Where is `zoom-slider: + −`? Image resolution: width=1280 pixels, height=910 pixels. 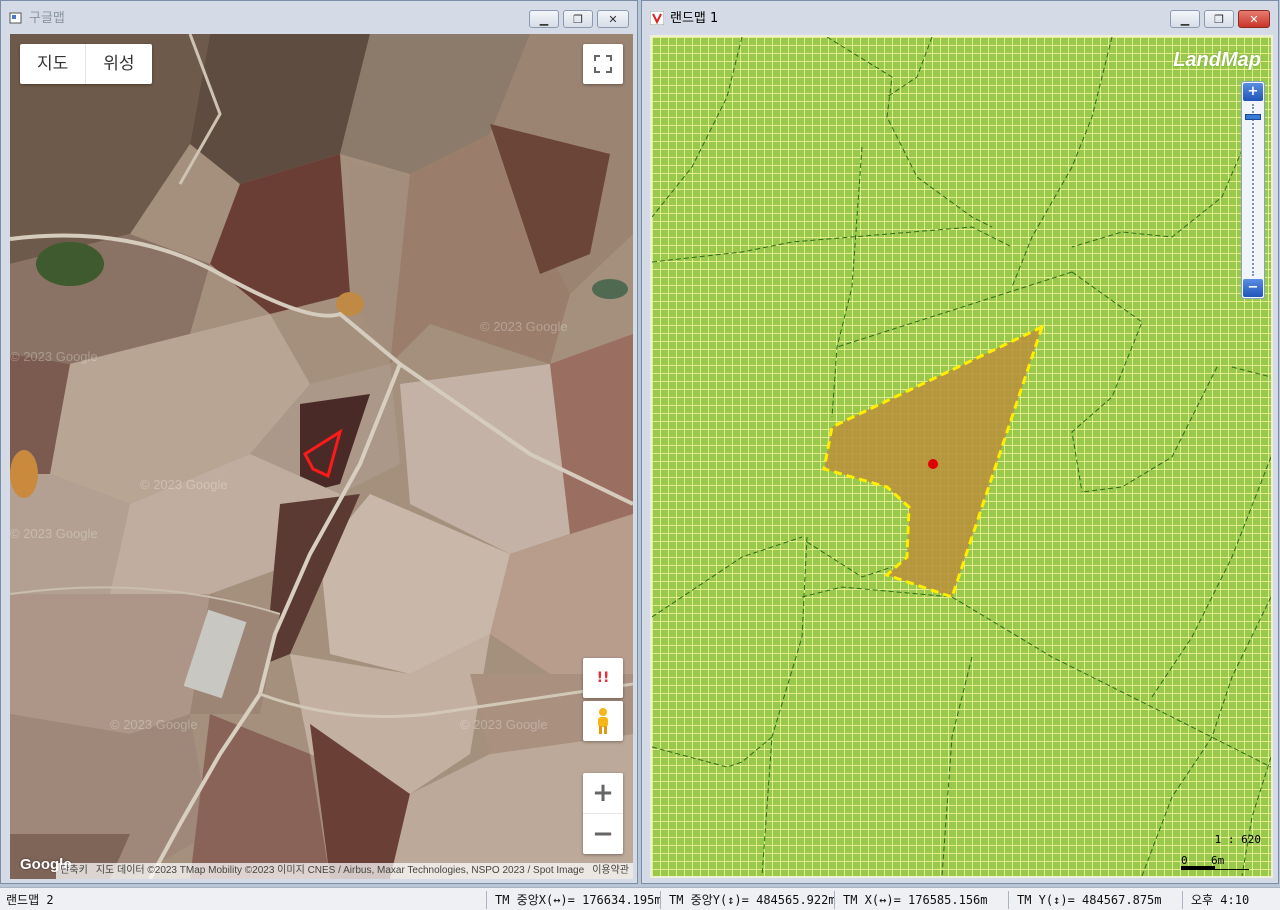
zoom-slider: + − is located at coordinates (1253, 190).